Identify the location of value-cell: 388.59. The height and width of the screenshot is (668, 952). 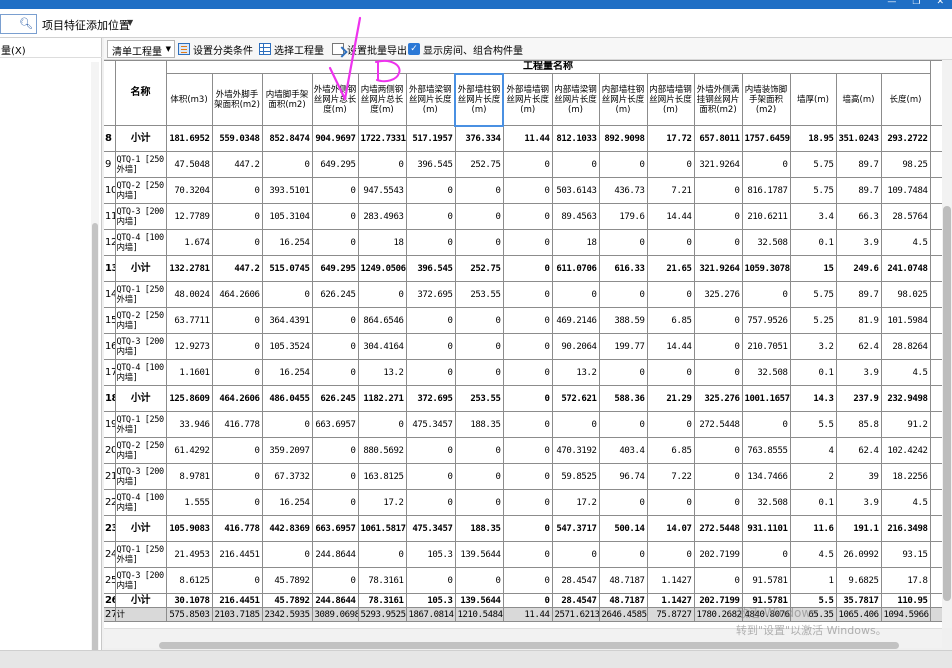
(623, 320).